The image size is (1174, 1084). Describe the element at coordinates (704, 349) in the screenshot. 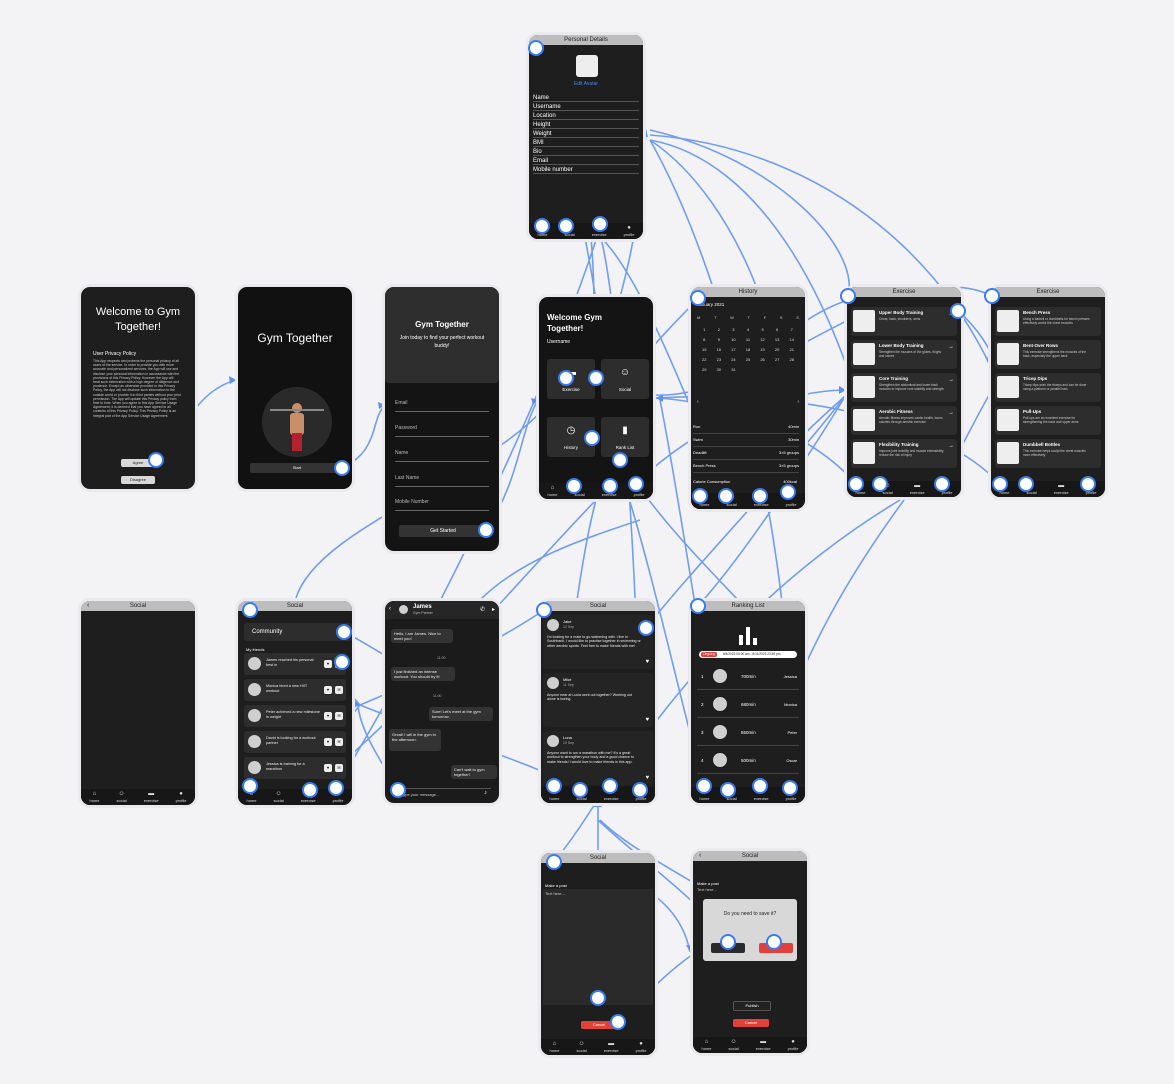

I see `calendar-day: 15` at that location.